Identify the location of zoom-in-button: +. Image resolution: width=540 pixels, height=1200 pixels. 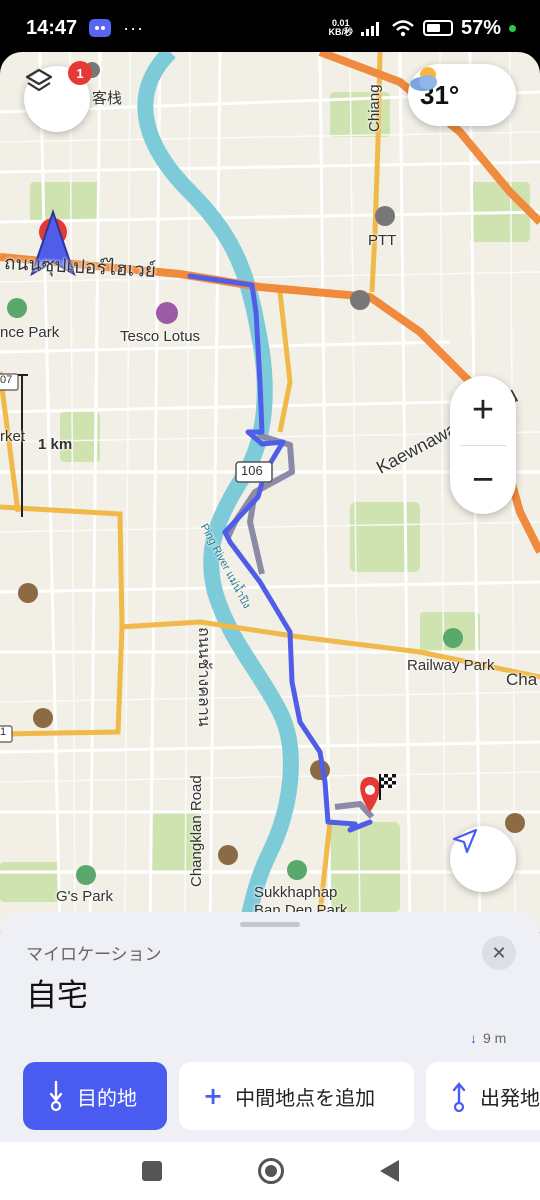
(483, 410).